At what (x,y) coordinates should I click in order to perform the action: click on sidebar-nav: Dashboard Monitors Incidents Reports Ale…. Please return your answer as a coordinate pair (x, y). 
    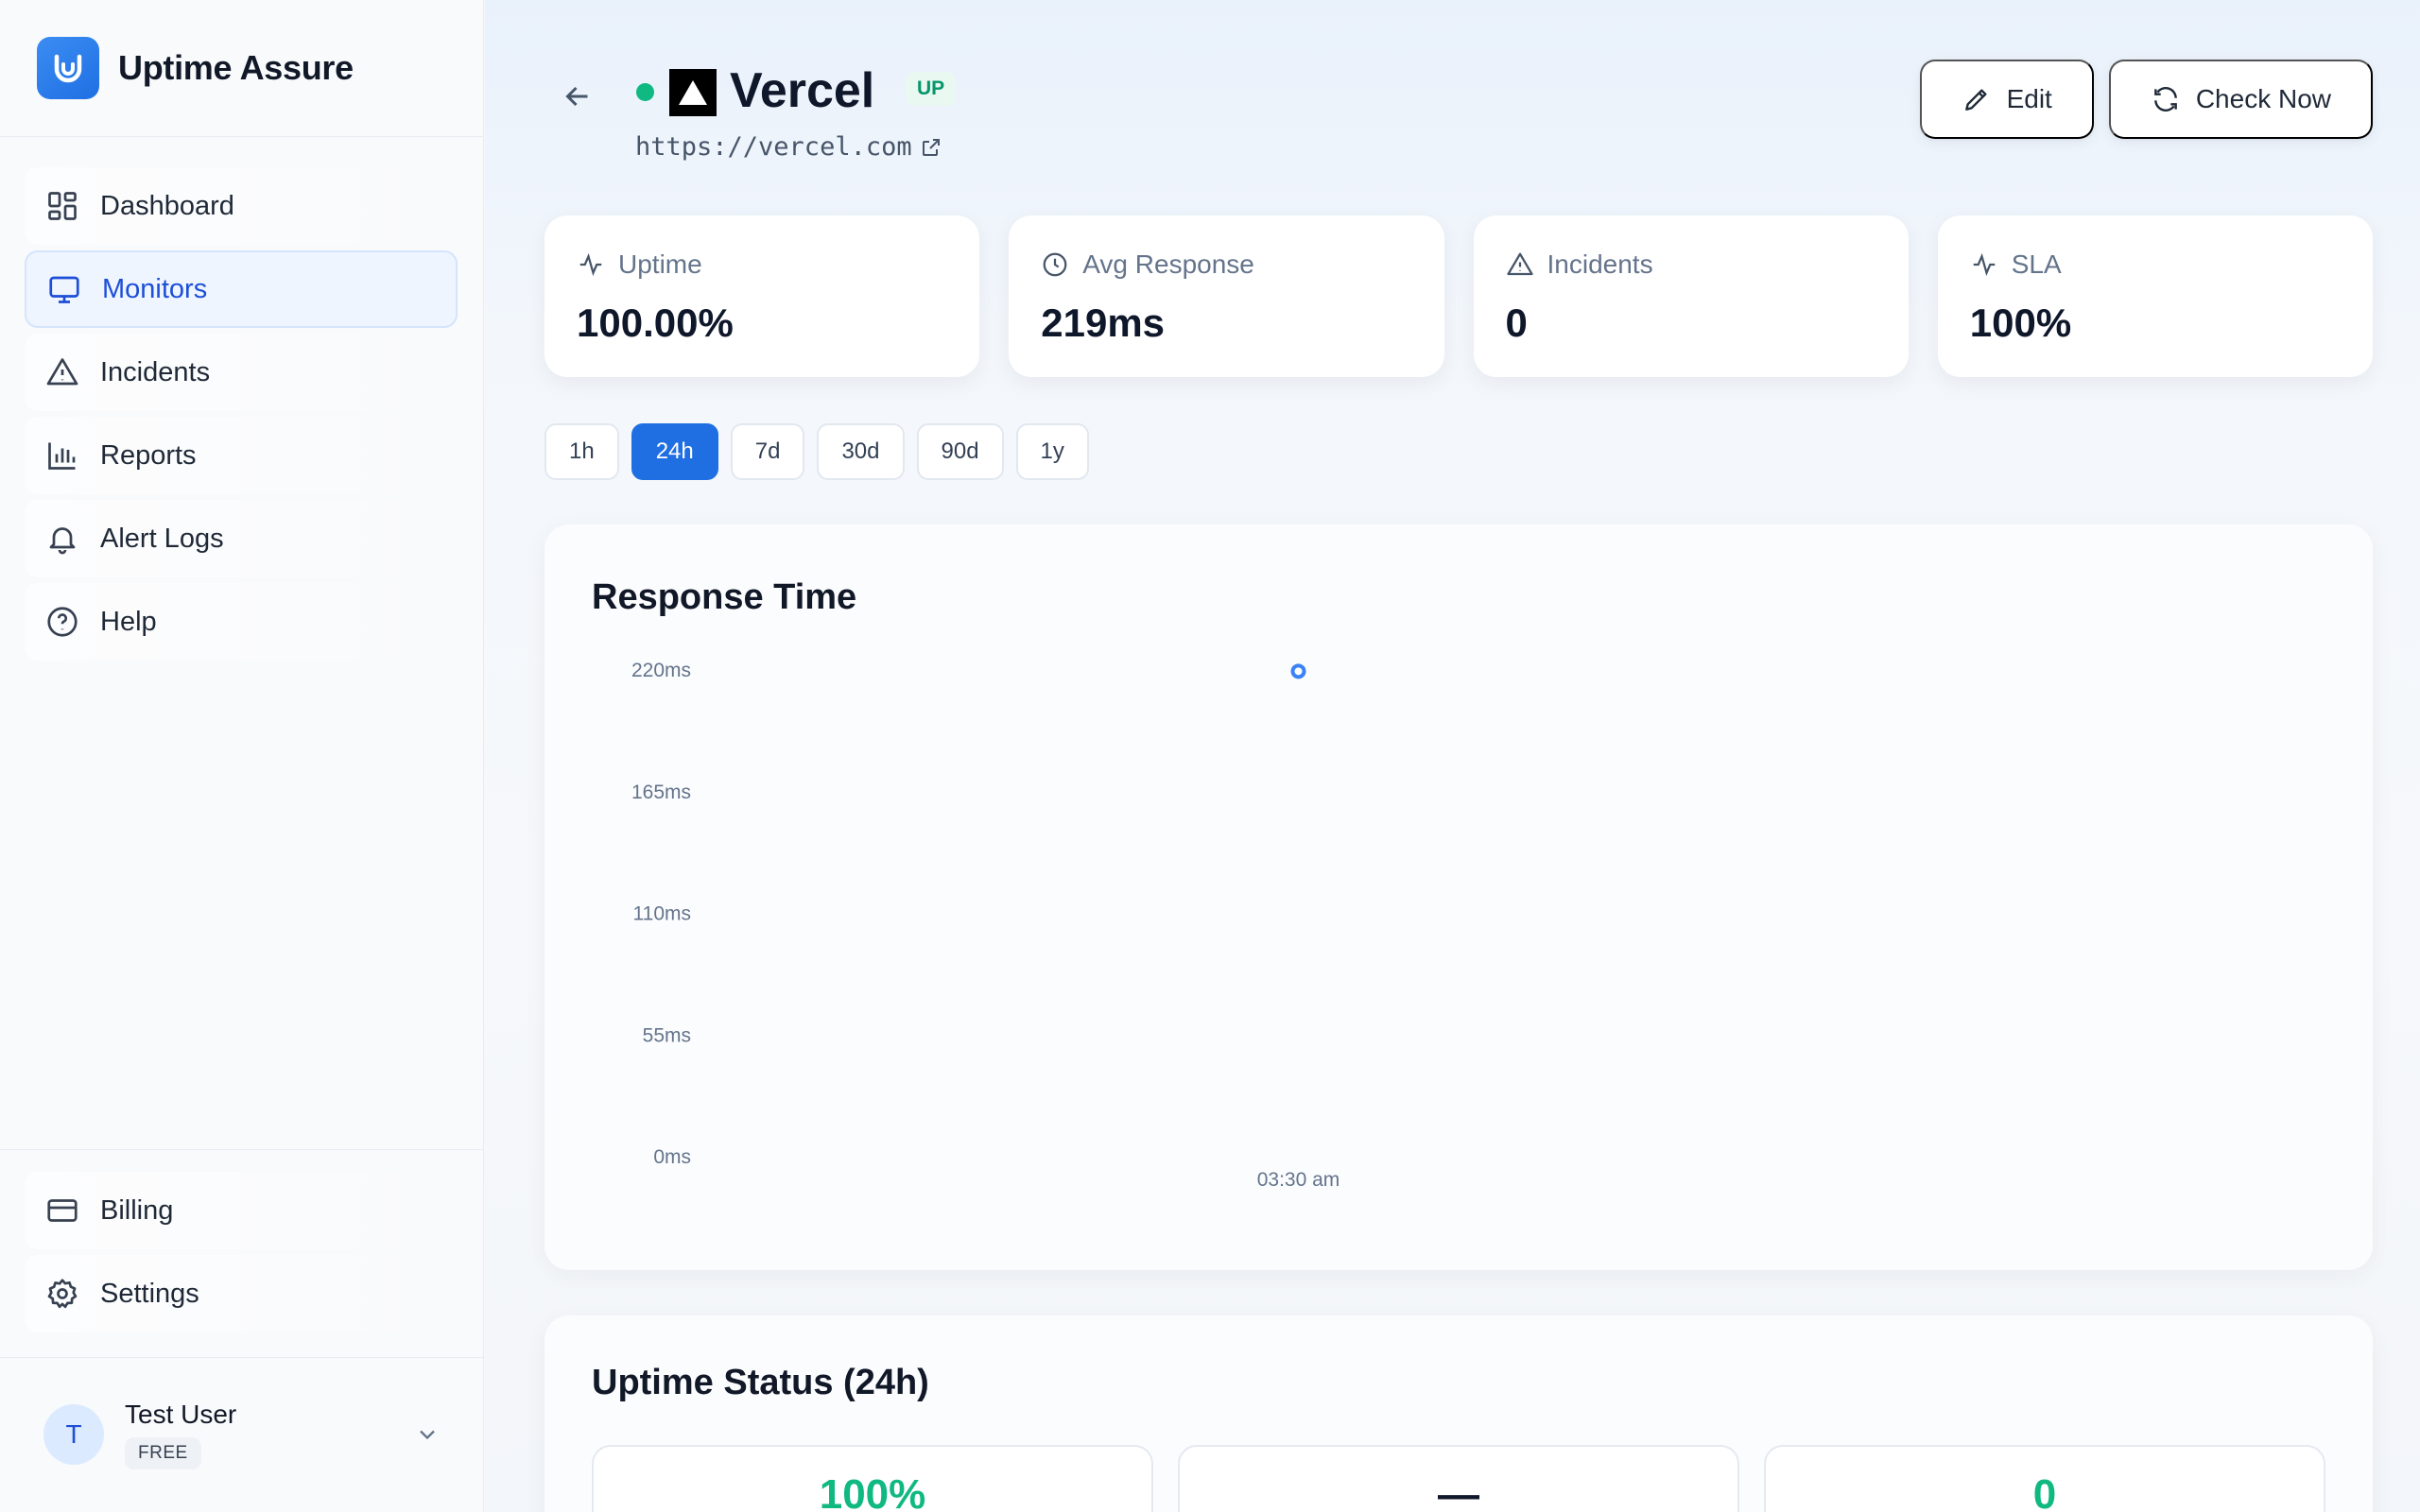
    Looking at the image, I should click on (242, 416).